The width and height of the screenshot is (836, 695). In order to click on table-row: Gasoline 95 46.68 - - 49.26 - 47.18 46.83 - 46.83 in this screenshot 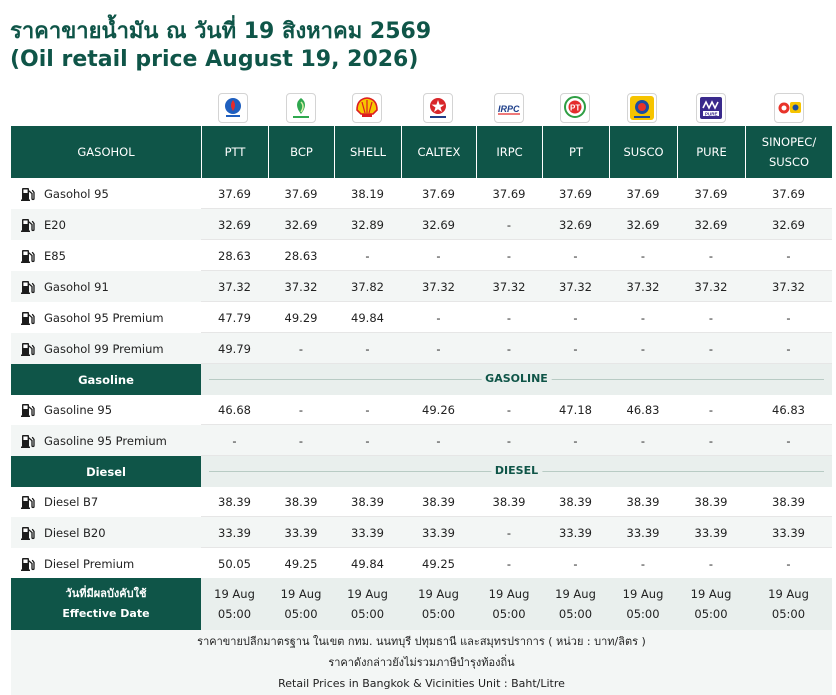, I will do `click(421, 409)`.